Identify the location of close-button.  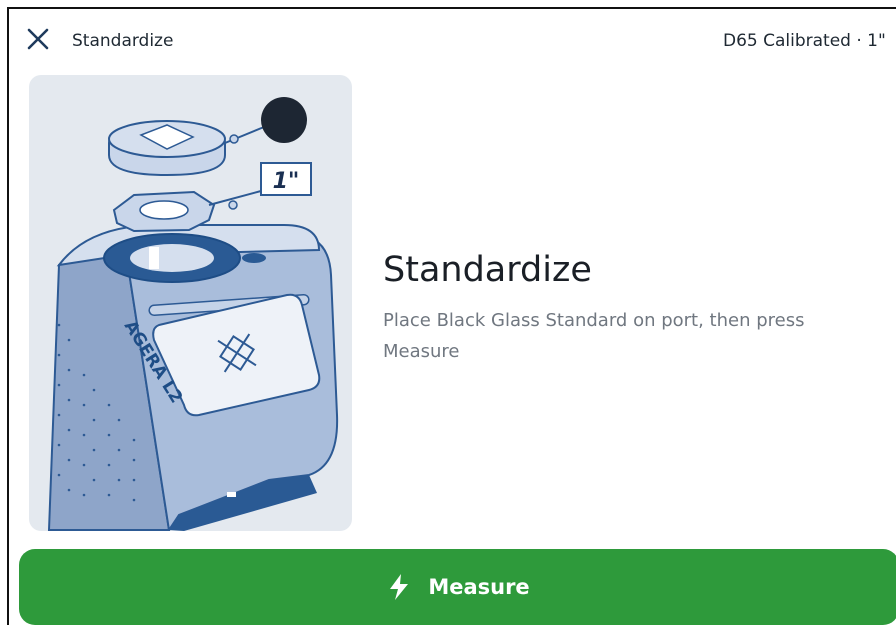
(38, 39).